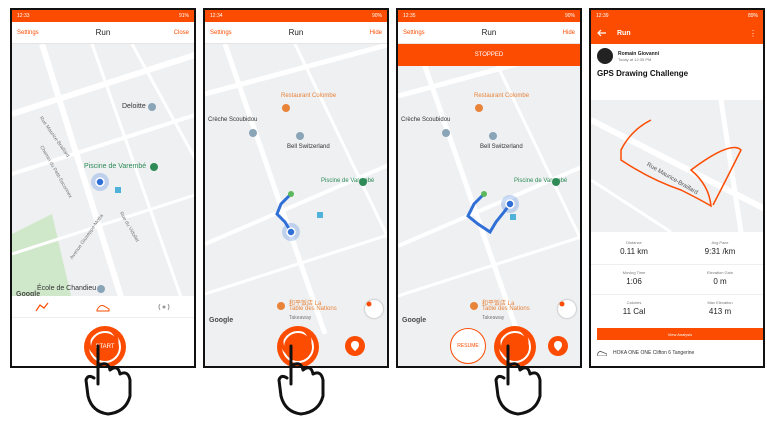  What do you see at coordinates (468, 346) in the screenshot?
I see `resume-button: RESUME` at bounding box center [468, 346].